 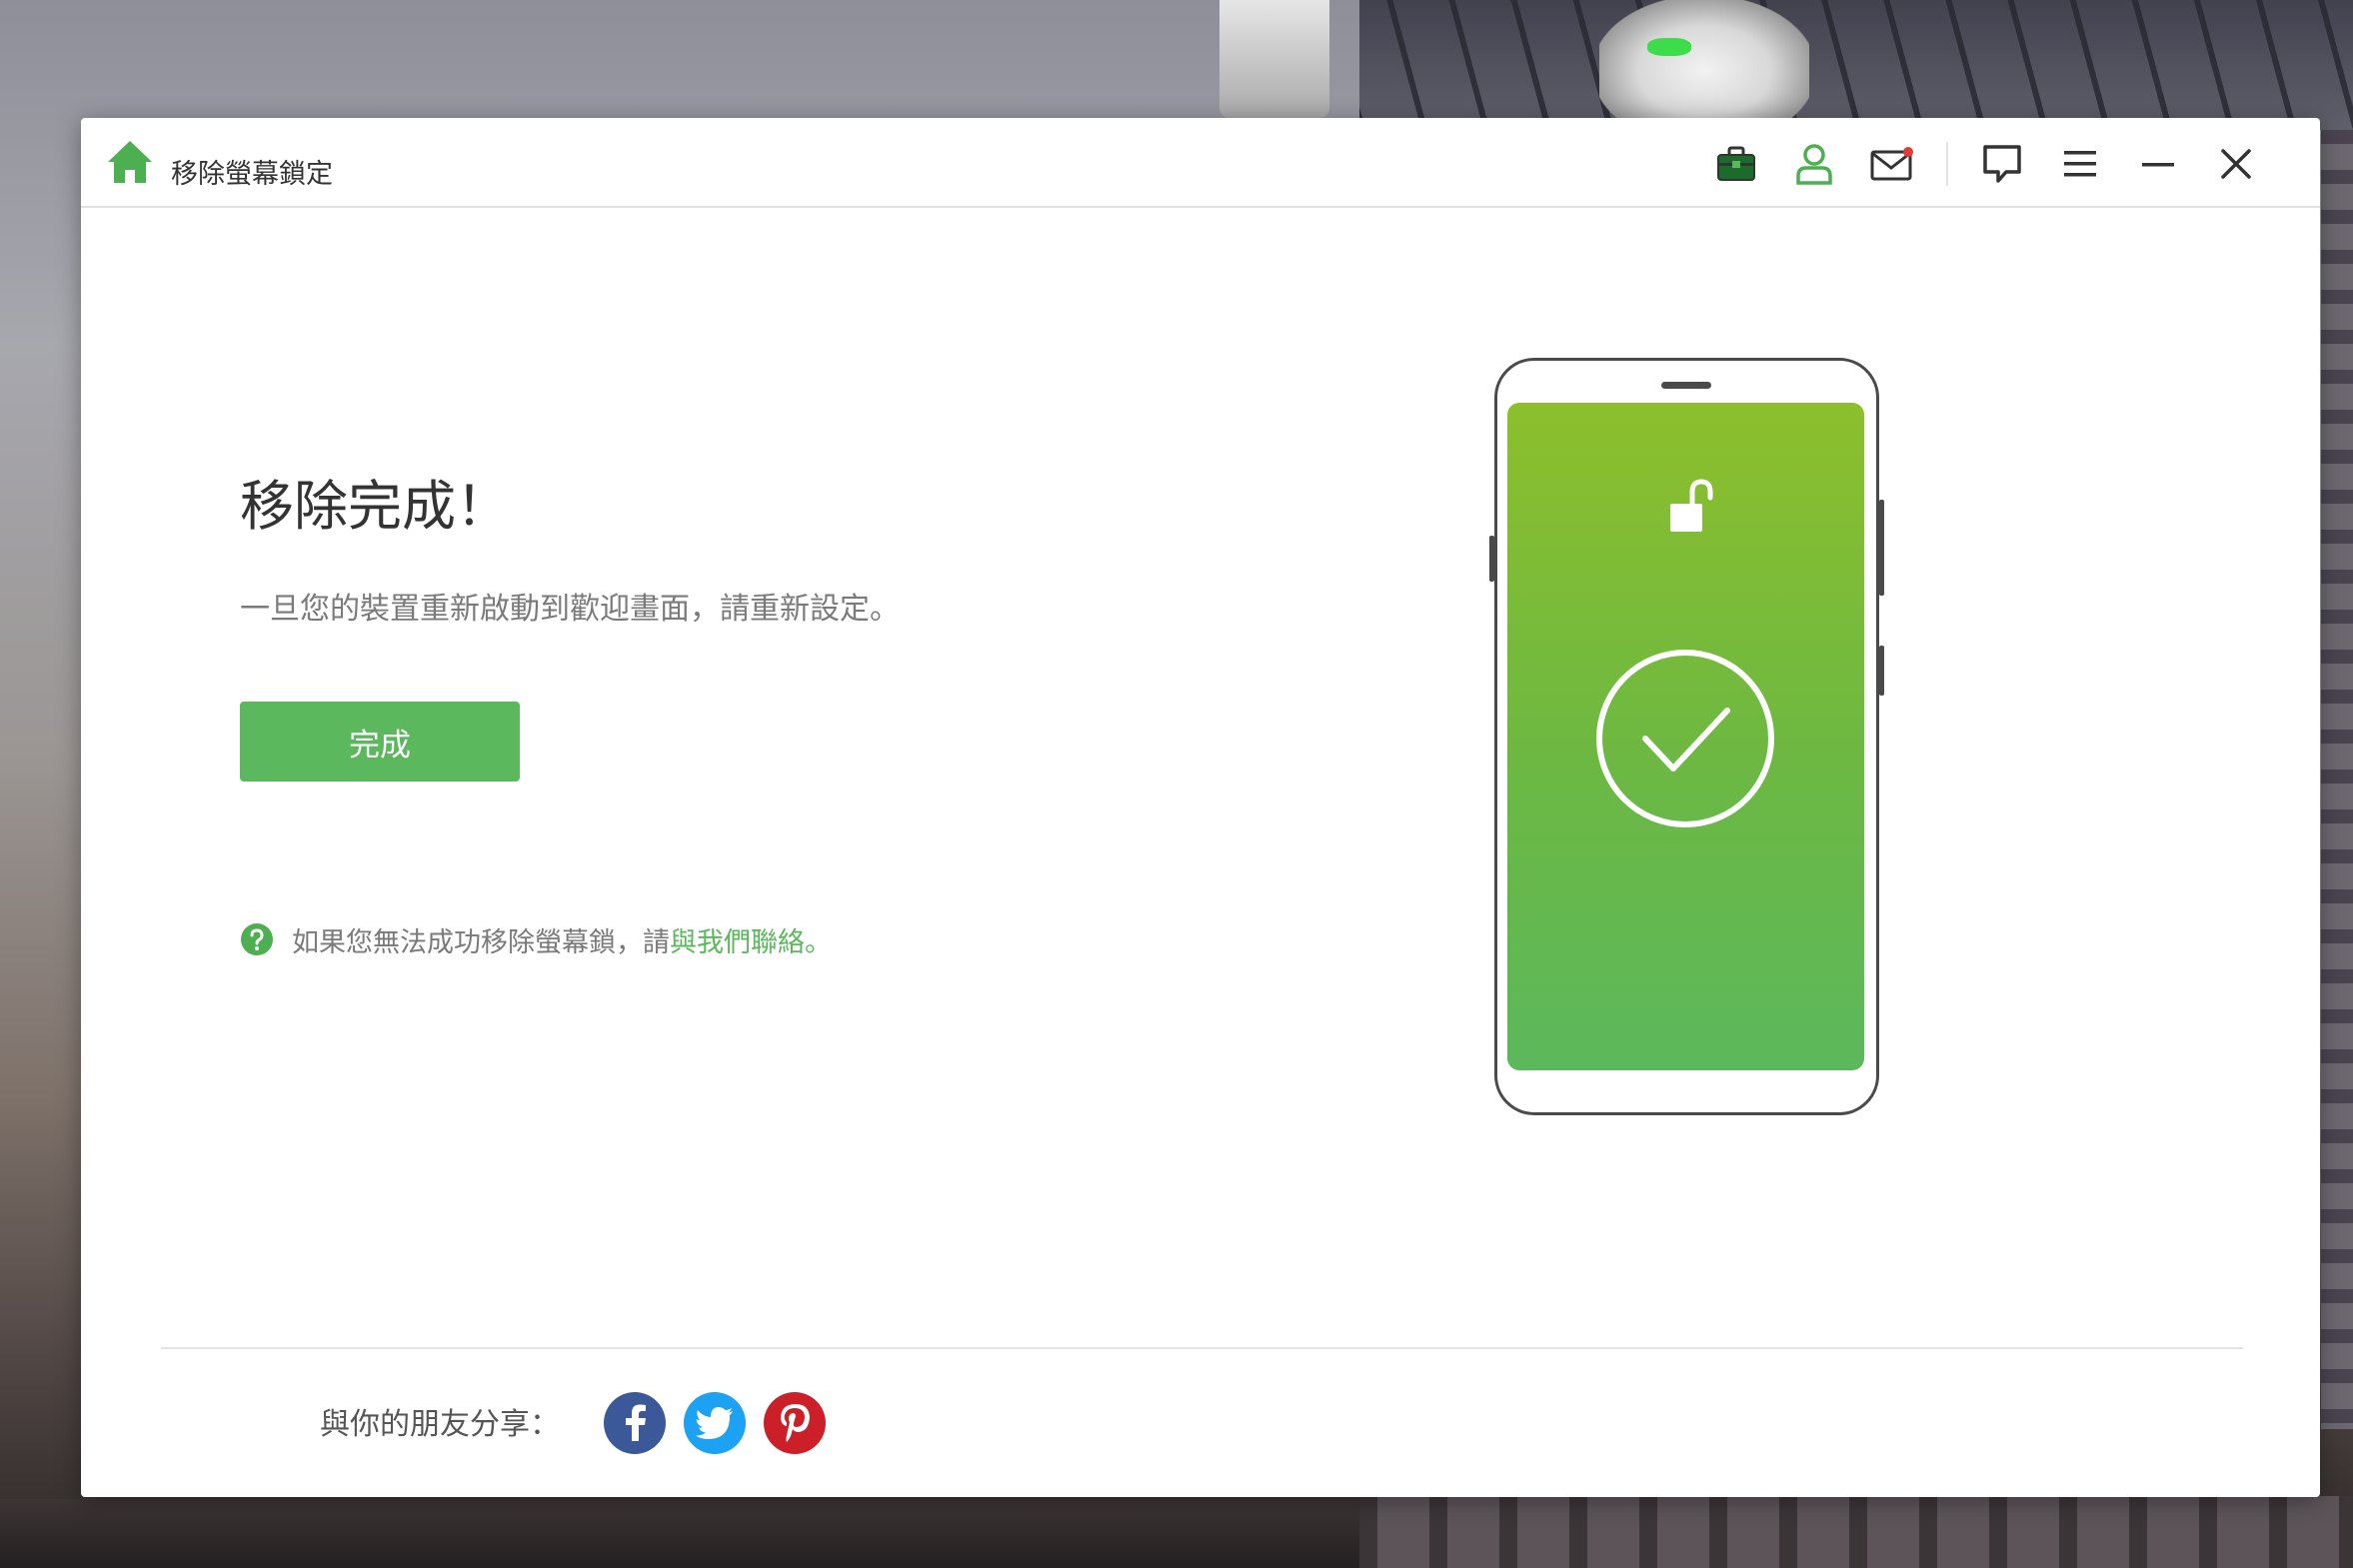 I want to click on success-check-icon, so click(x=1685, y=739).